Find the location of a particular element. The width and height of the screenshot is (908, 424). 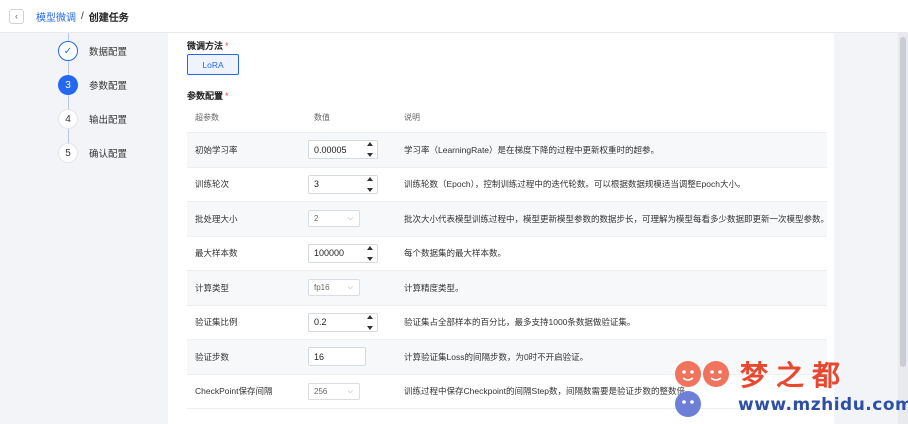

page-title: 创建任务 is located at coordinates (108, 18).